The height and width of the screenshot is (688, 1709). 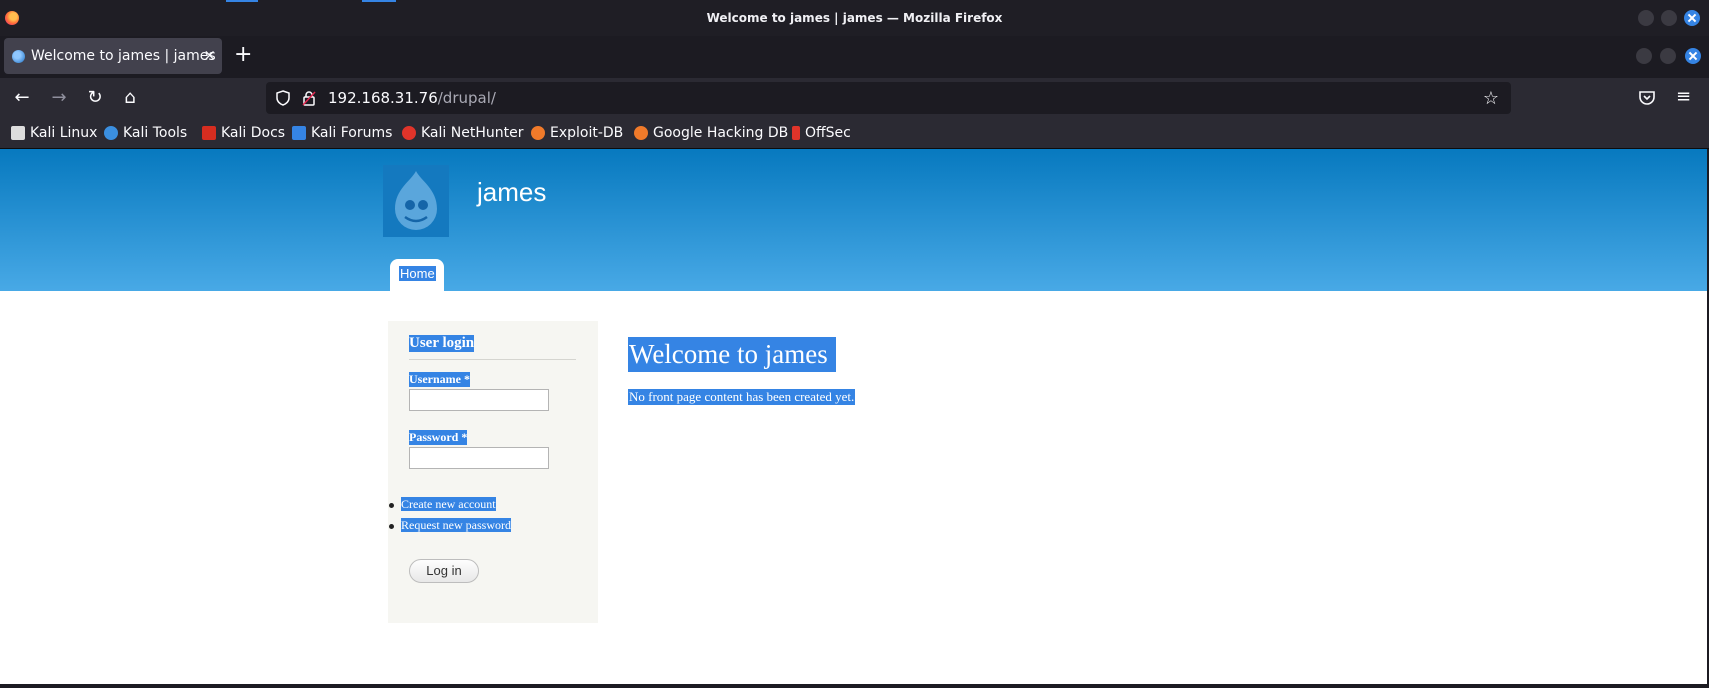 I want to click on minimize-button, so click(x=1646, y=18).